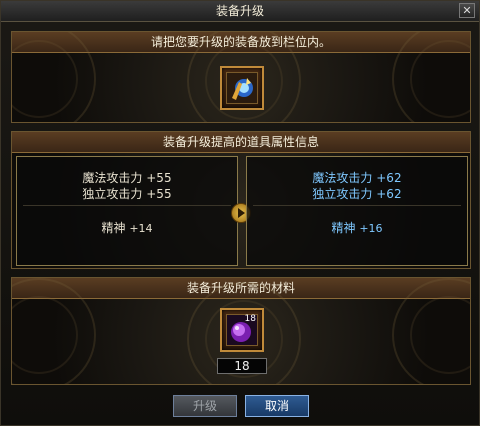  What do you see at coordinates (127, 228) in the screenshot?
I see `current-spirit: 精神 +14` at bounding box center [127, 228].